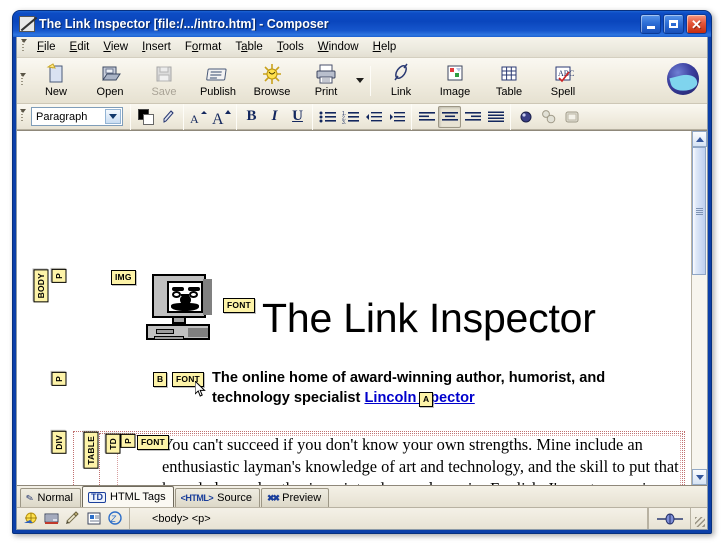  What do you see at coordinates (110, 81) in the screenshot?
I see `open-button: Open` at bounding box center [110, 81].